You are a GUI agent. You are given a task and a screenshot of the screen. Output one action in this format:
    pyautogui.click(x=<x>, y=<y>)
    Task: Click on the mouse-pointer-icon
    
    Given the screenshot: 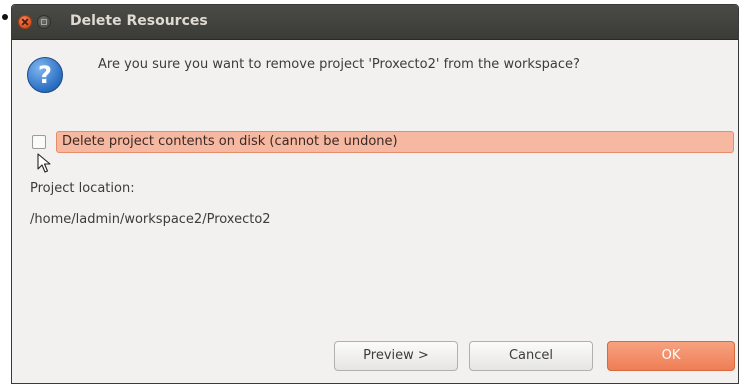 What is the action you would take?
    pyautogui.click(x=44, y=163)
    